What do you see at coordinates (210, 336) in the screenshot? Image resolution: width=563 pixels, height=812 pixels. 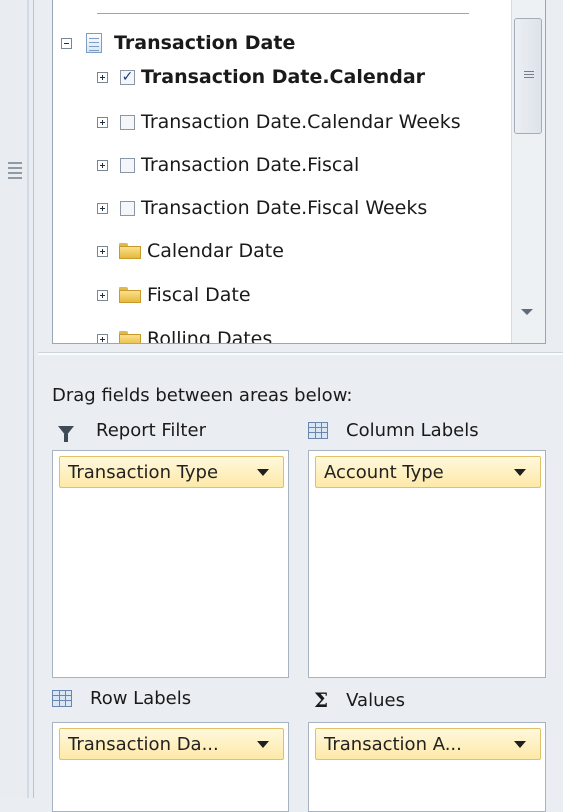 I see `tree-folder-label: Rolling Dates` at bounding box center [210, 336].